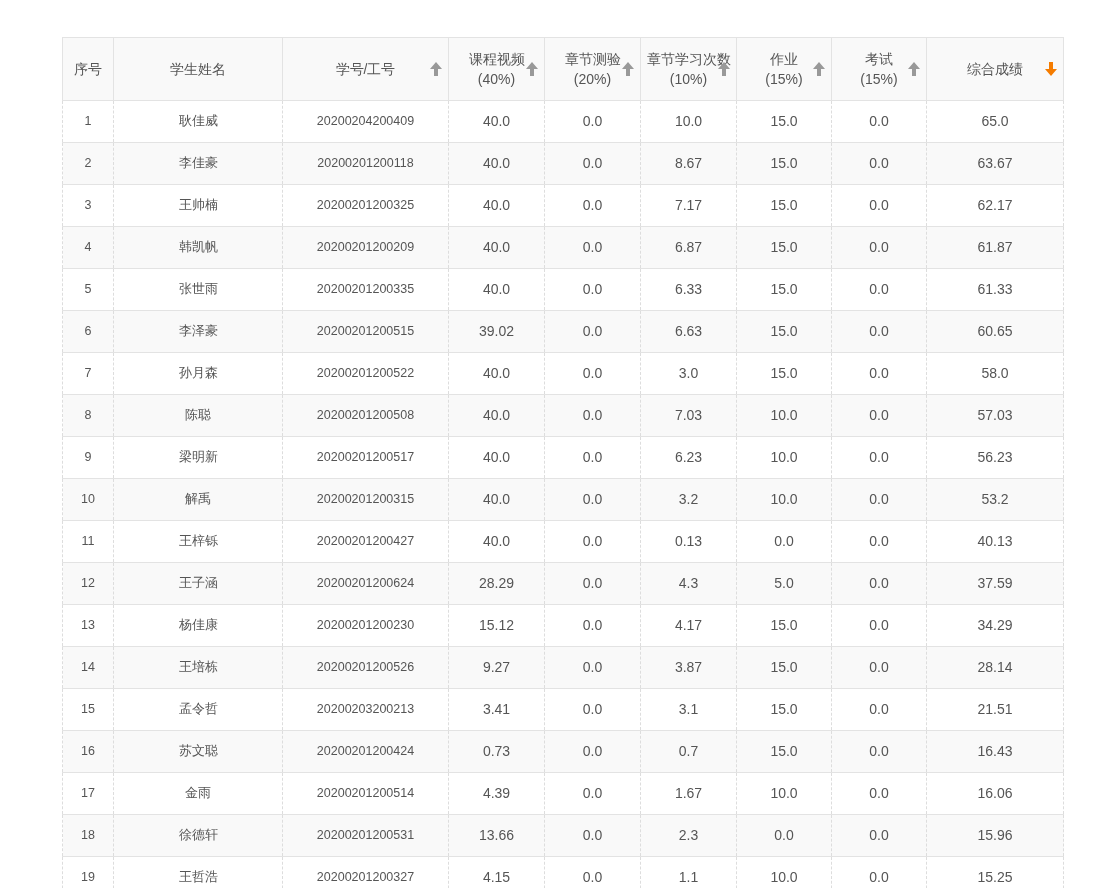  What do you see at coordinates (879, 69) in the screenshot?
I see `column-header: 考试 (15%)` at bounding box center [879, 69].